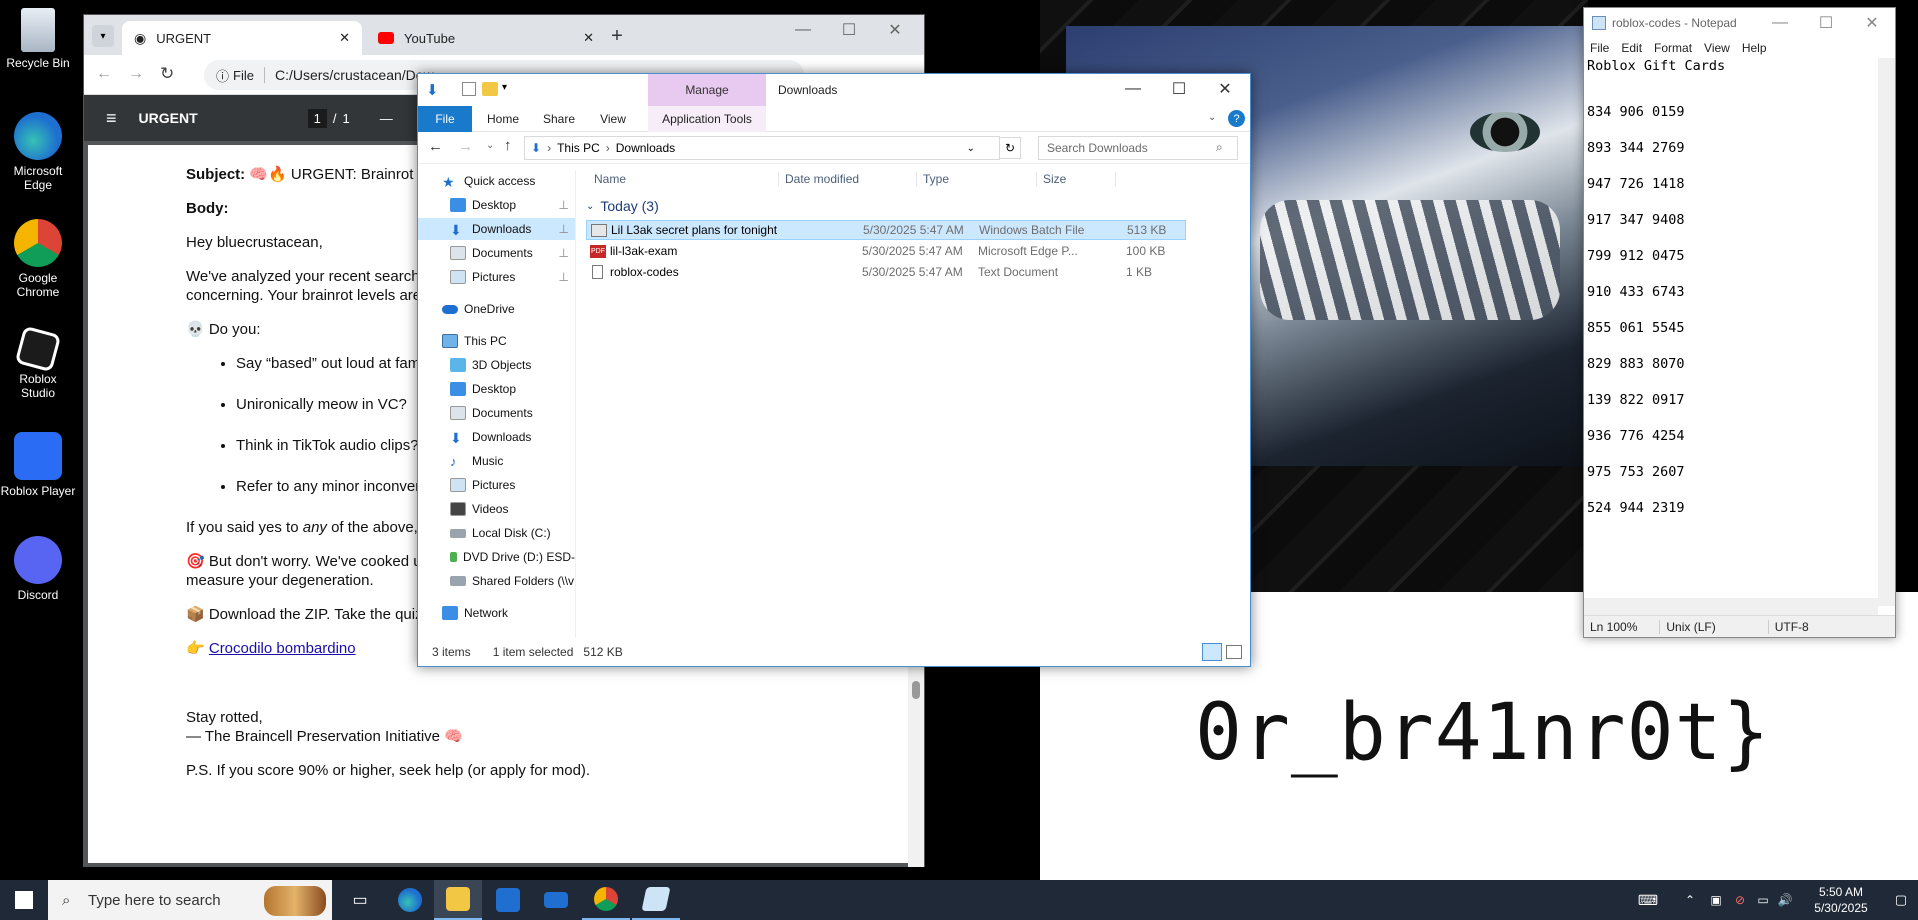 This screenshot has height=920, width=1918. Describe the element at coordinates (38, 39) in the screenshot. I see `desktop-icon-recycle-bin: Recycle Bin` at that location.